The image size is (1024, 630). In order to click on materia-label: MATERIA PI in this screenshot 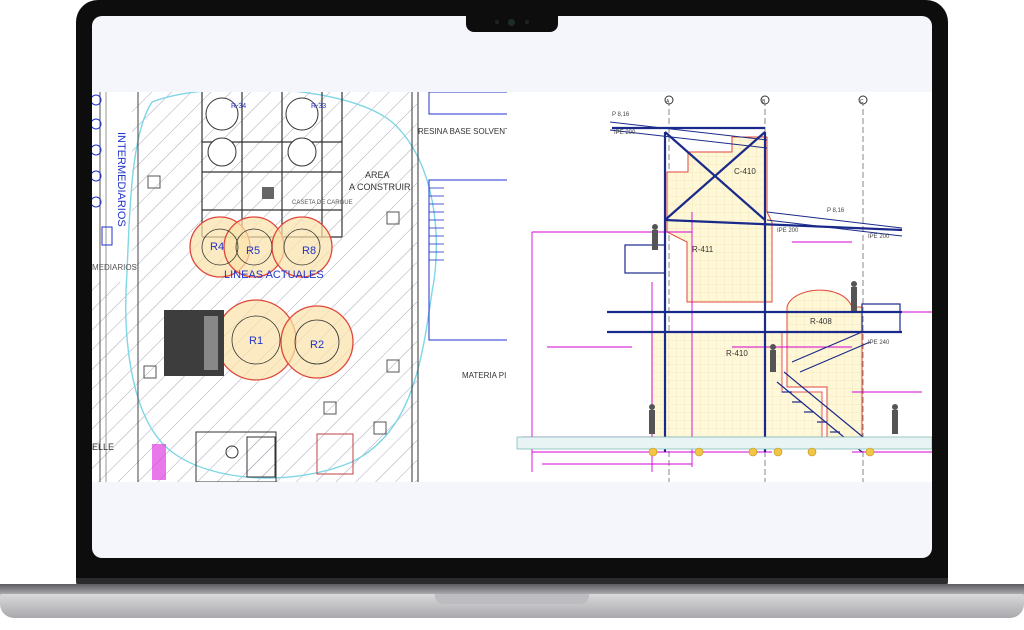, I will do `click(484, 375)`.